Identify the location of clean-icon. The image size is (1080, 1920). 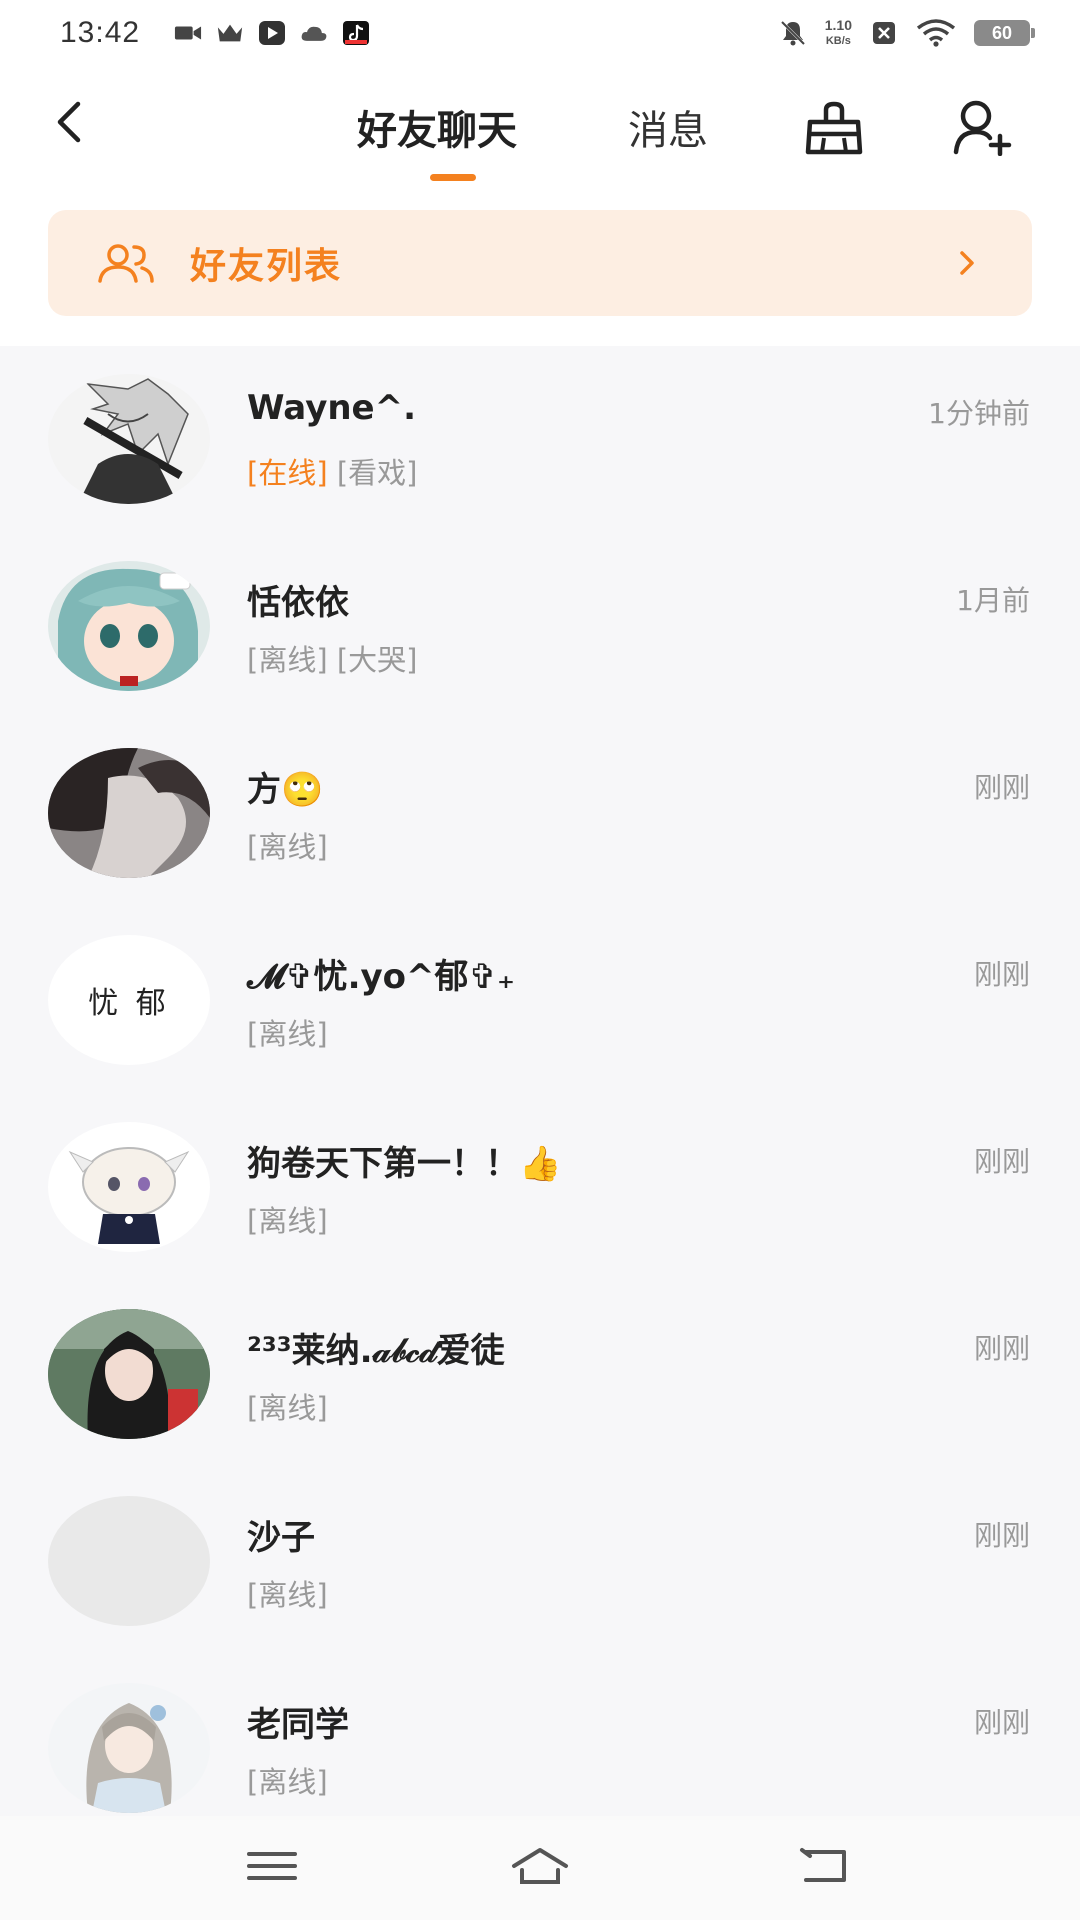
(834, 128).